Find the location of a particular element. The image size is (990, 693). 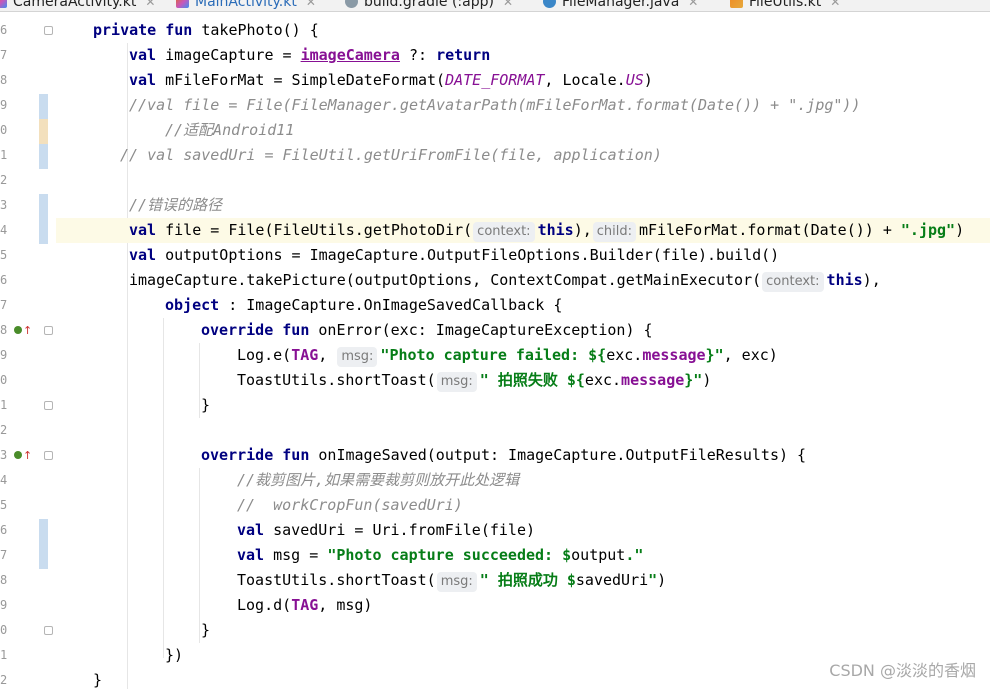

code-text: , msg) is located at coordinates (345, 605).